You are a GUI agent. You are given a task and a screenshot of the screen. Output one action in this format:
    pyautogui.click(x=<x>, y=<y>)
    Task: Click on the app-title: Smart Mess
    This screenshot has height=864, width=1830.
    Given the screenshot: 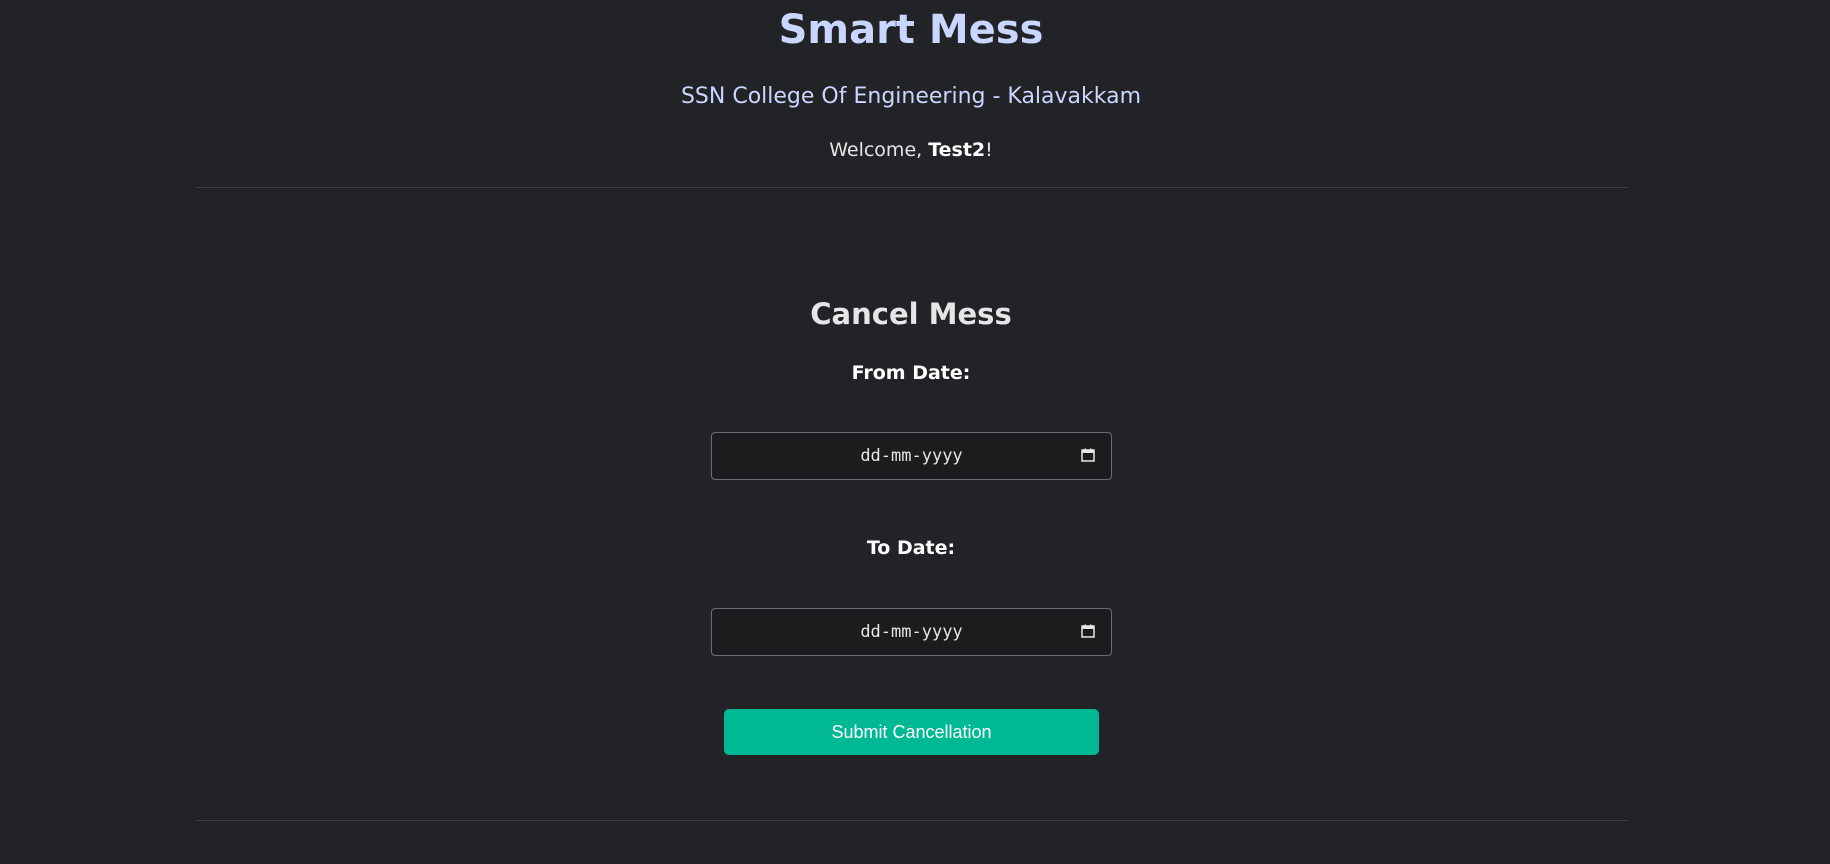 What is the action you would take?
    pyautogui.click(x=911, y=30)
    